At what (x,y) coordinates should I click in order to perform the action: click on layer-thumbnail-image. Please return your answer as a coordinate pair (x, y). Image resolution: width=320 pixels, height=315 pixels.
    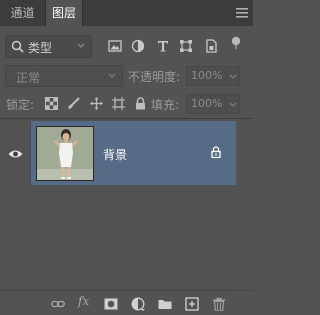
    Looking at the image, I should click on (65, 153).